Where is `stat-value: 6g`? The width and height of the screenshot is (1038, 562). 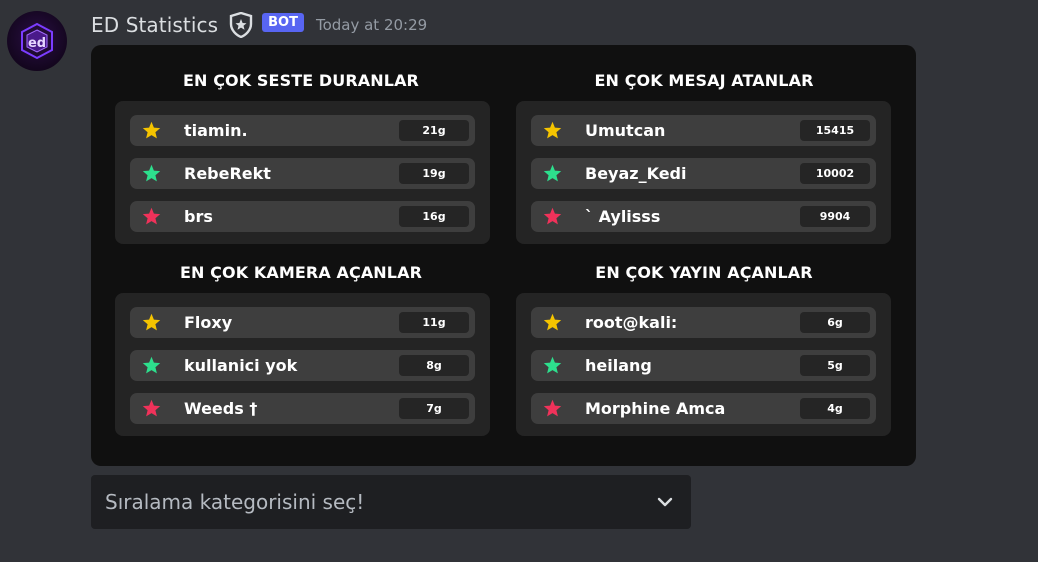
stat-value: 6g is located at coordinates (835, 322).